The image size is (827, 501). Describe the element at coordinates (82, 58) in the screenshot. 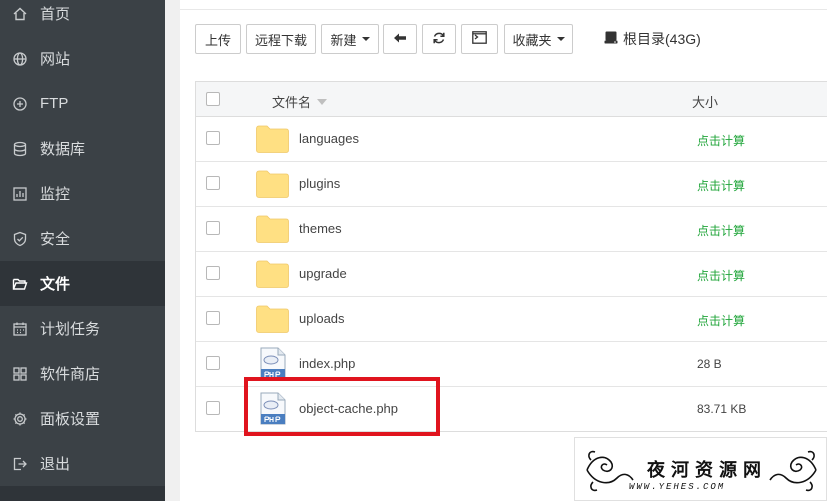

I see `sidebar-item-website: 网站` at that location.